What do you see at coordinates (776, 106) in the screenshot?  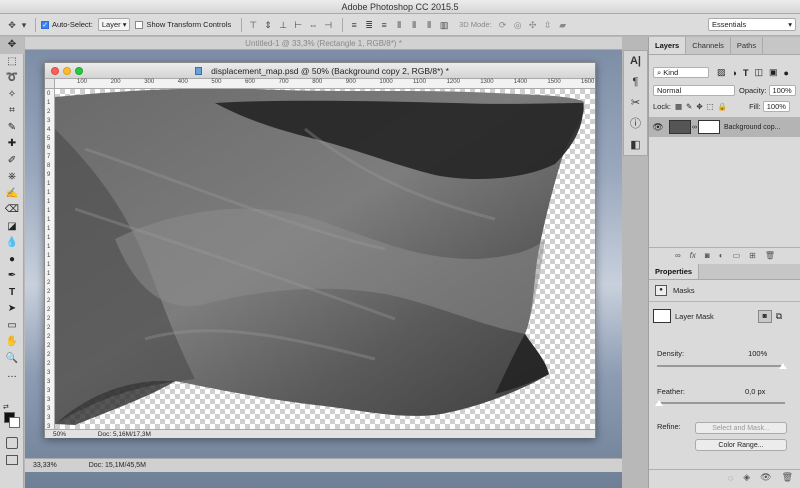 I see `fill-input: 100%` at bounding box center [776, 106].